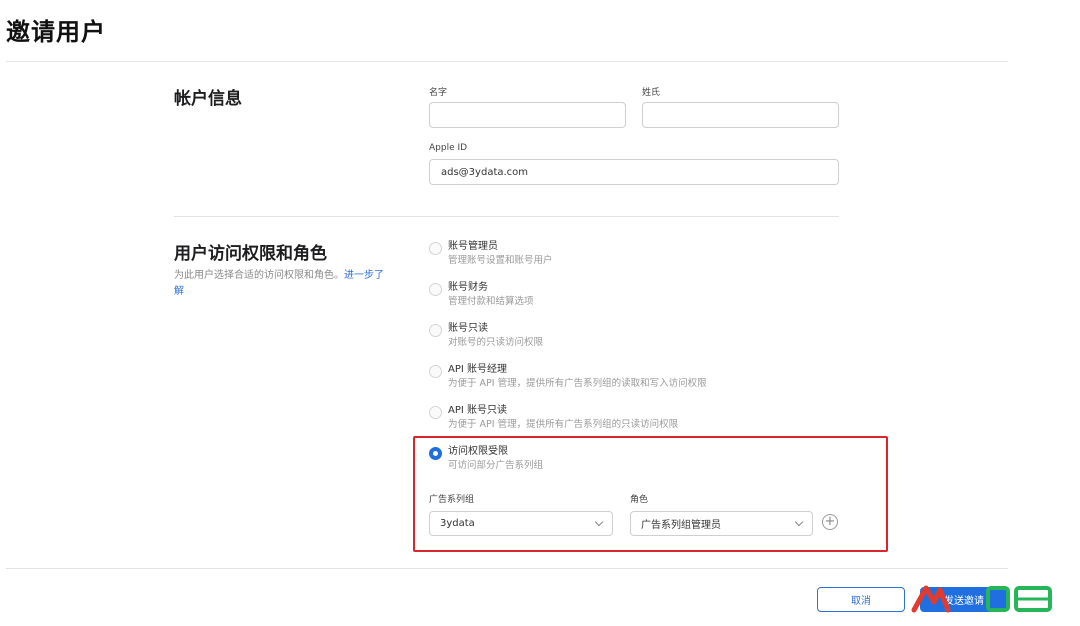  What do you see at coordinates (639, 500) in the screenshot?
I see `role-label: 角色` at bounding box center [639, 500].